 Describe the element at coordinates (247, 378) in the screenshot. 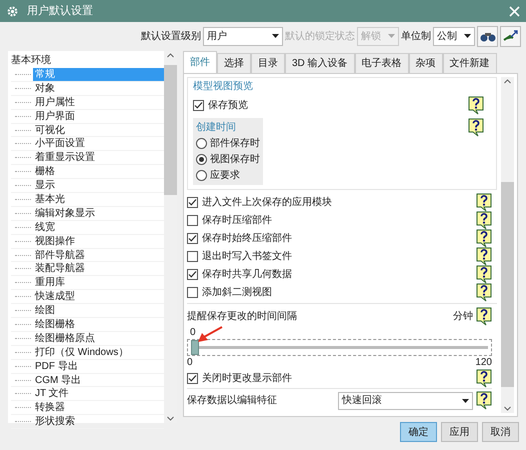

I see `checkbox-label: 关闭时更改显示部件` at that location.